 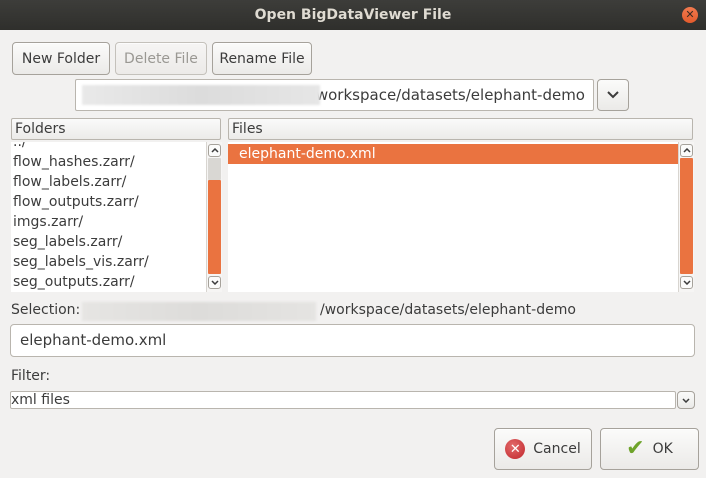 What do you see at coordinates (448, 310) in the screenshot?
I see `selection-path: /workspace/datasets/elephant-demo` at bounding box center [448, 310].